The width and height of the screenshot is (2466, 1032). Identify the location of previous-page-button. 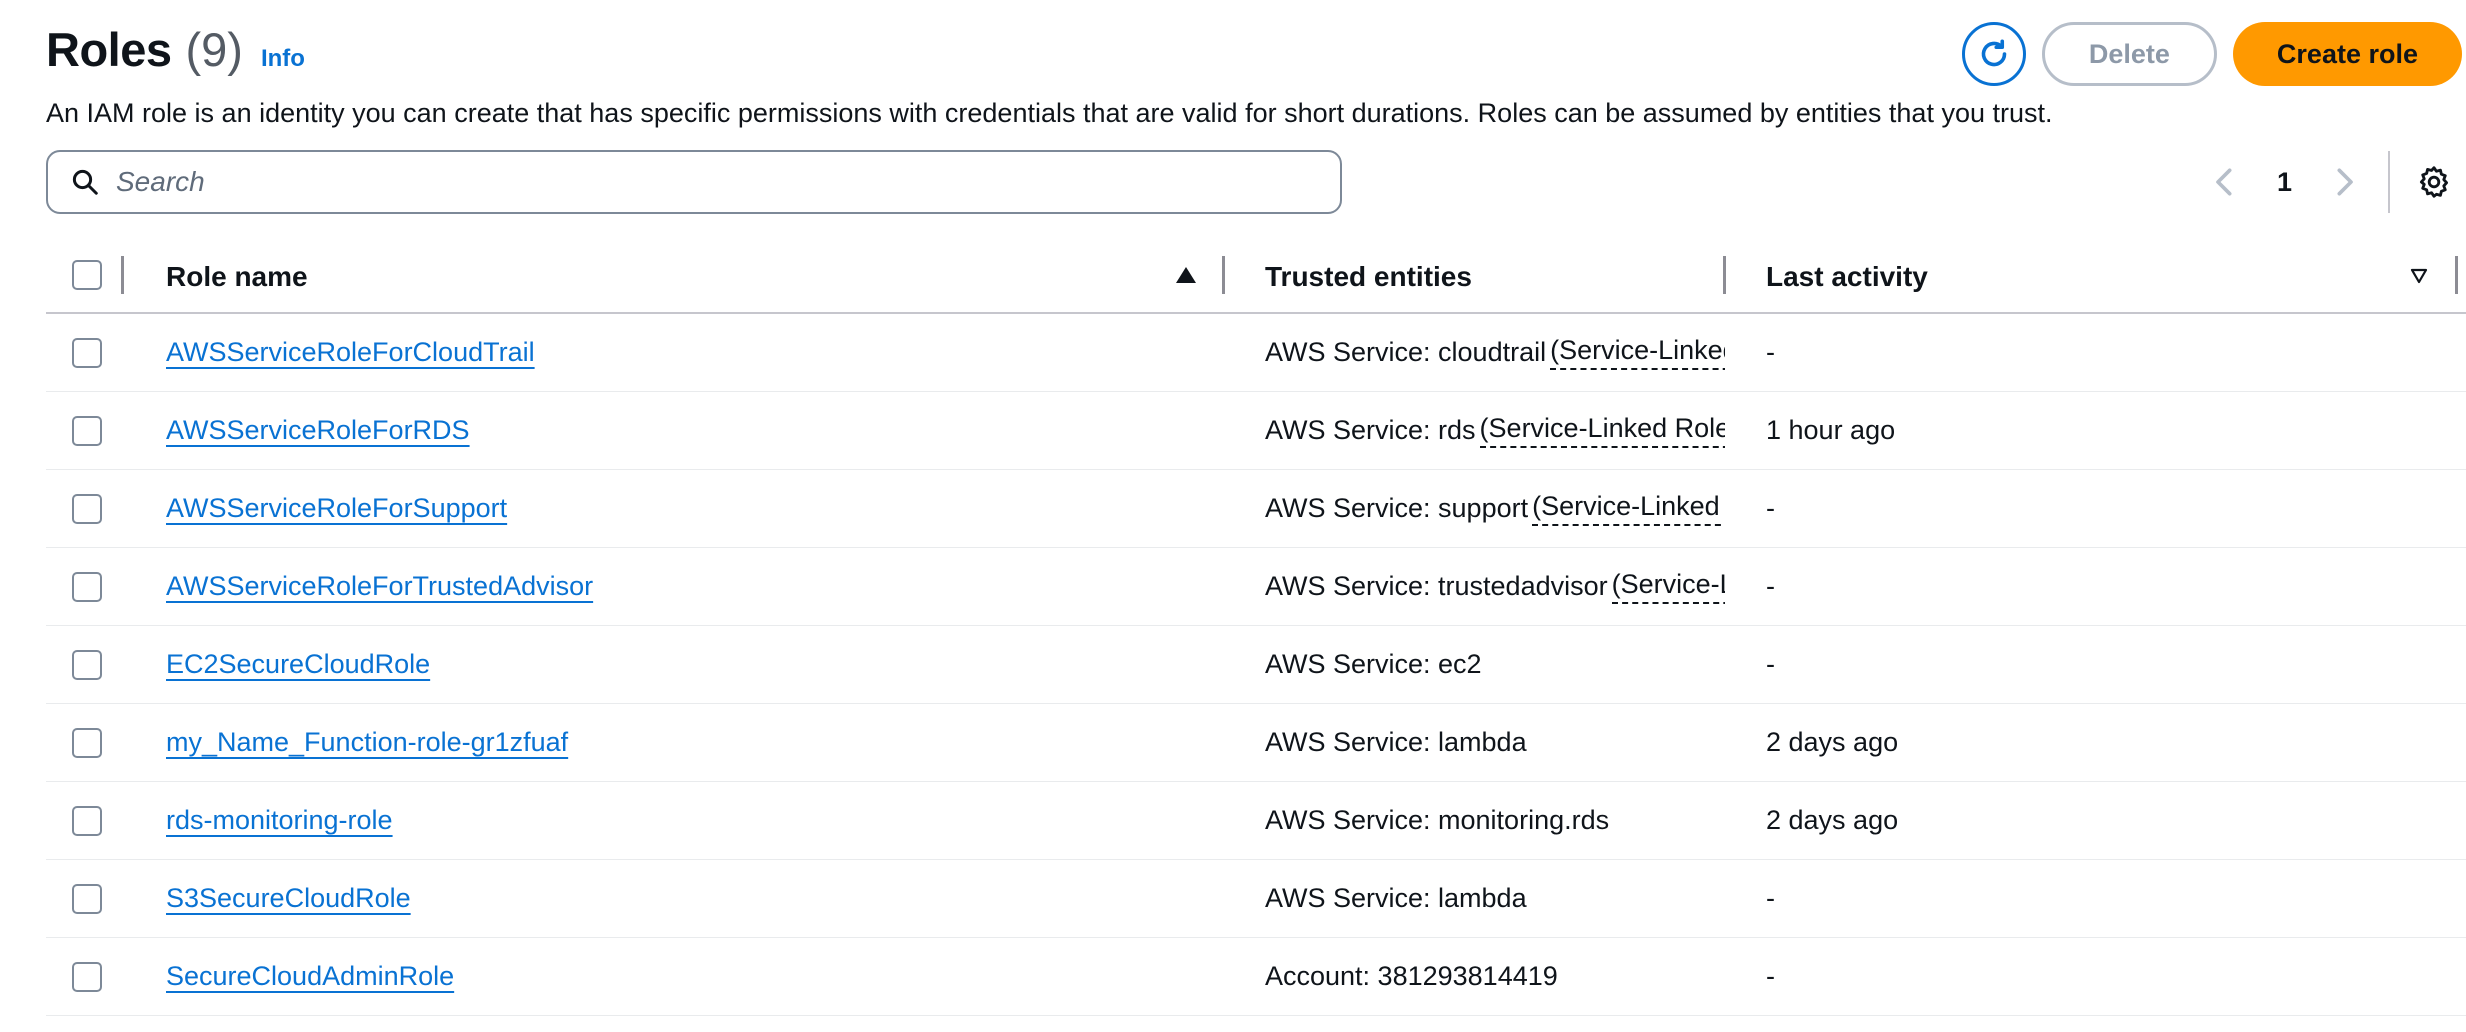
(2223, 182).